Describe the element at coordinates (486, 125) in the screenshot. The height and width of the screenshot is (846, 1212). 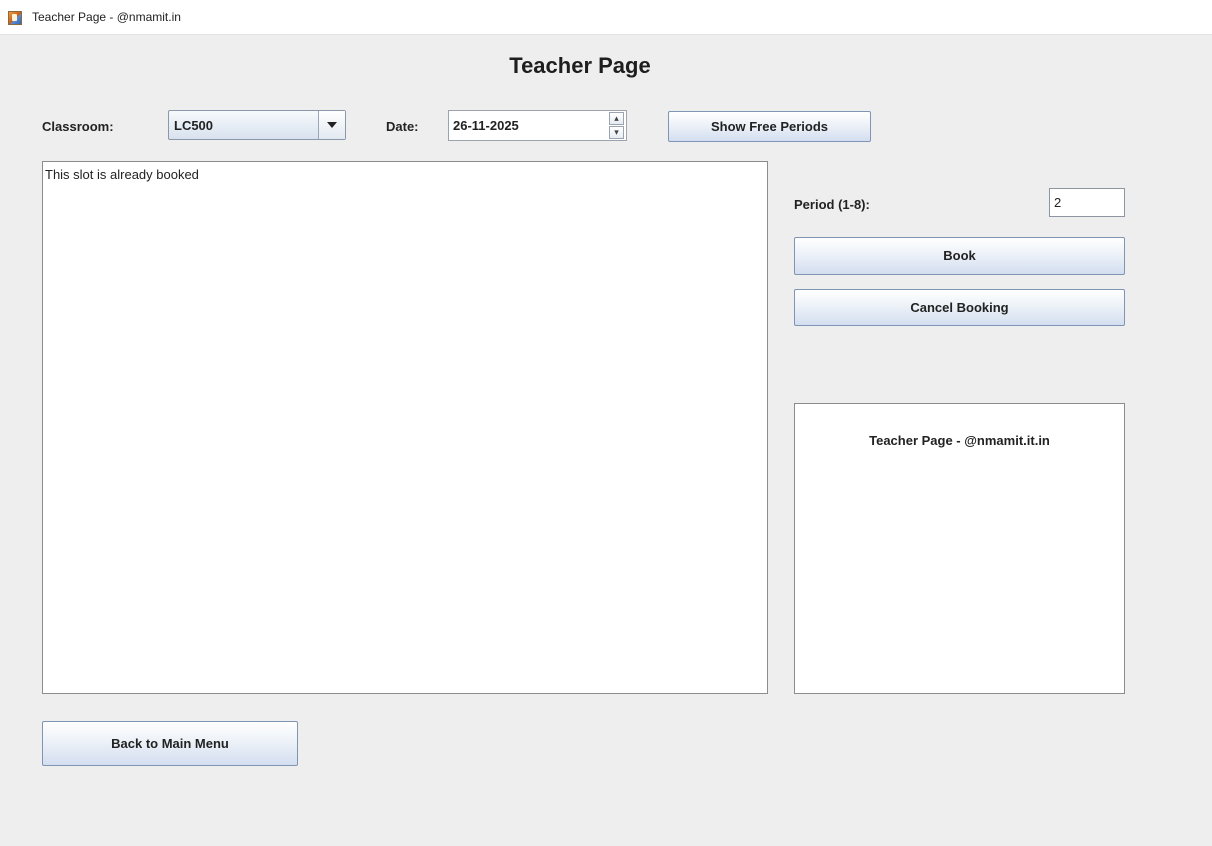
I see `date-value: 26-11-2025` at that location.